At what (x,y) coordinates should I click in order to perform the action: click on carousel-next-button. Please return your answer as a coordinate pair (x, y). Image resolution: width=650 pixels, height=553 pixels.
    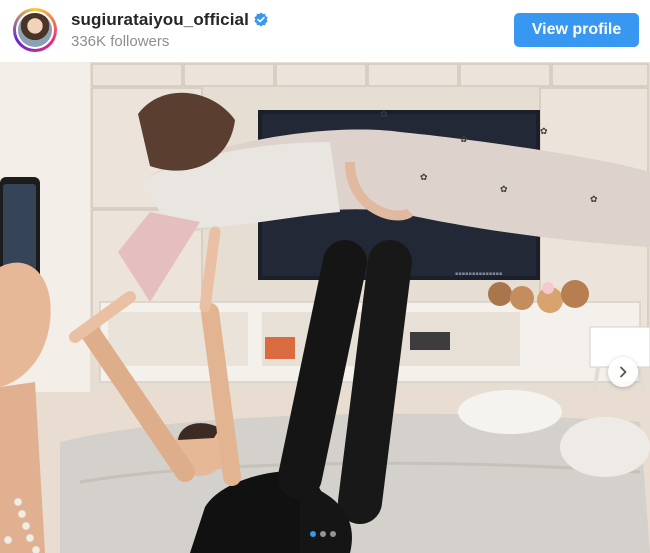
    Looking at the image, I should click on (623, 372).